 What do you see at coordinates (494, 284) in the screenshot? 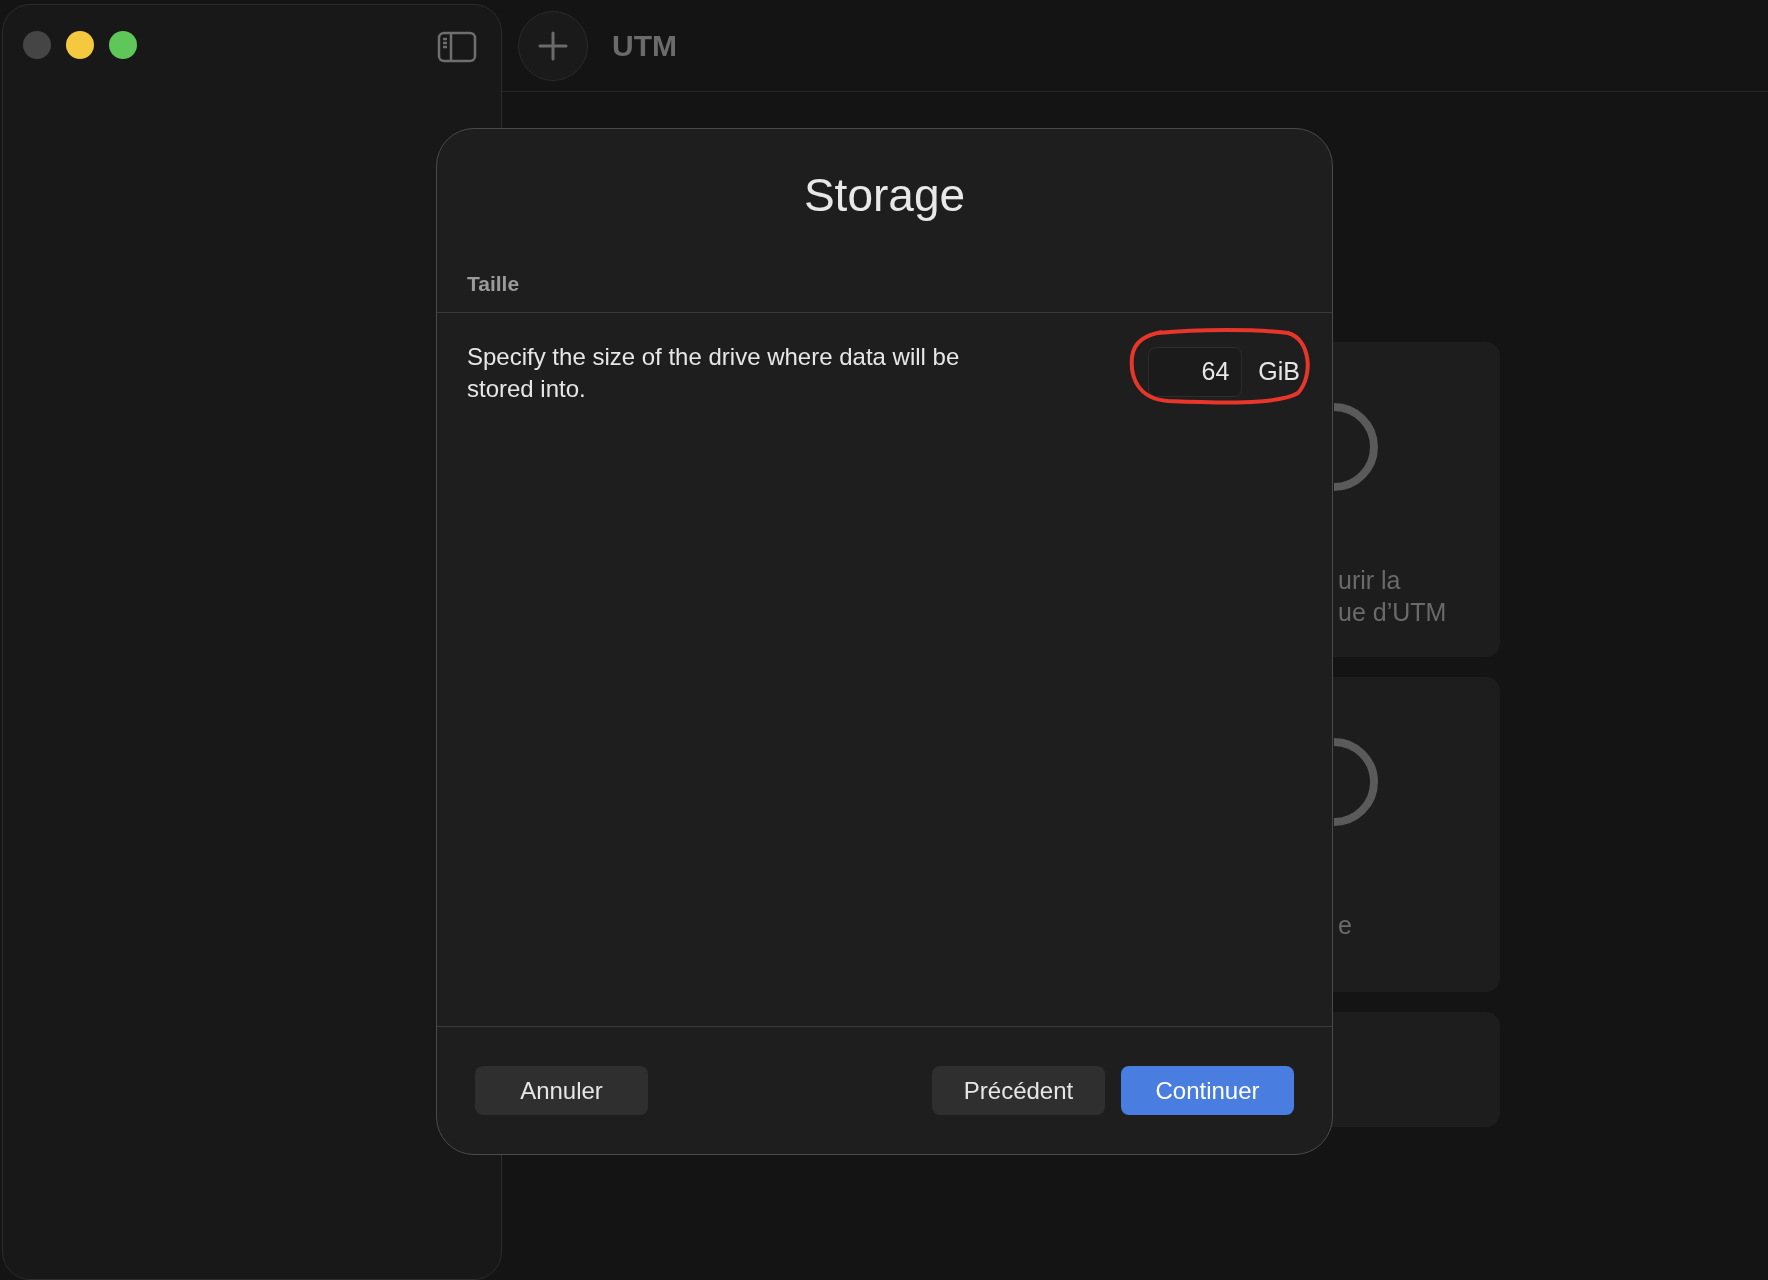
I see `section-header: Taille` at bounding box center [494, 284].